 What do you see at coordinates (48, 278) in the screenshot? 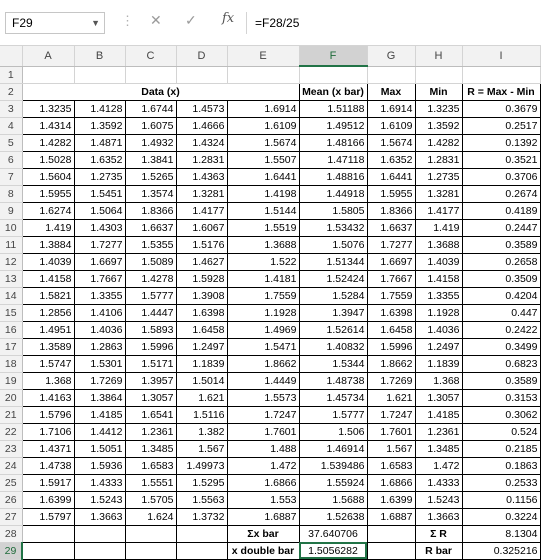
I see `cell-a: 1.4158` at bounding box center [48, 278].